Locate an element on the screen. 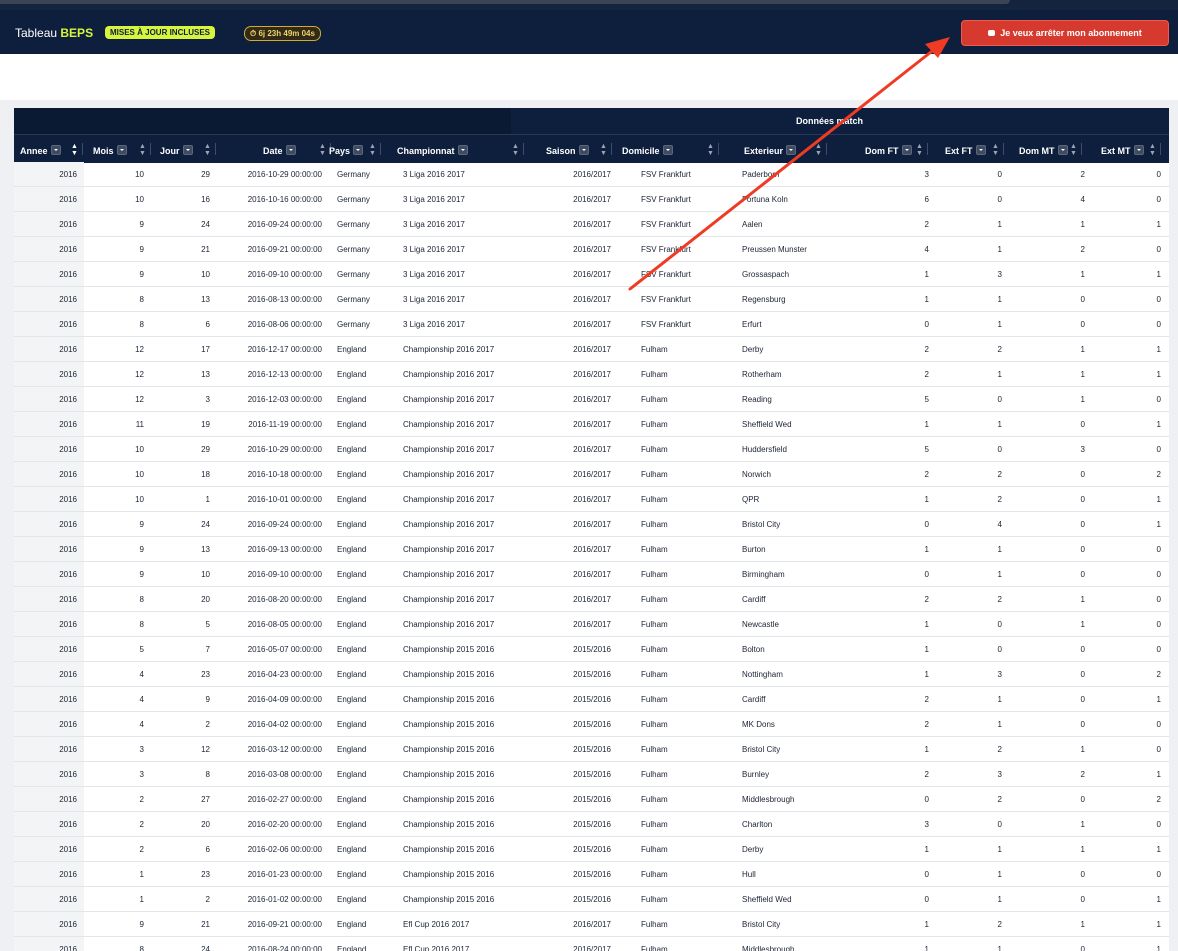 The image size is (1178, 951). table-cell-saison: 2015/2016 is located at coordinates (592, 874).